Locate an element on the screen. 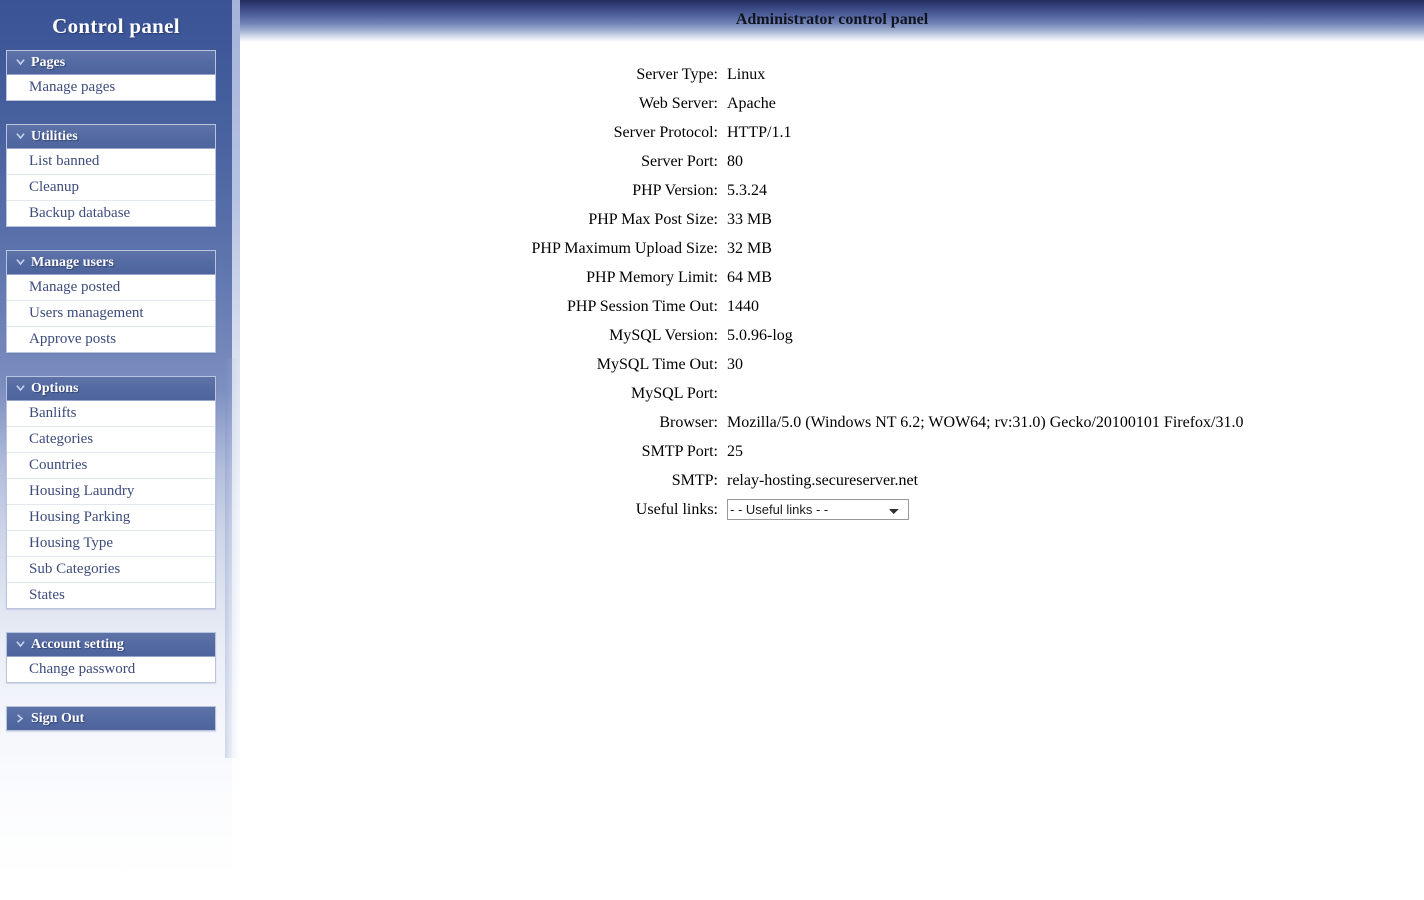 This screenshot has width=1424, height=900. sidebar-item-label: States is located at coordinates (47, 595).